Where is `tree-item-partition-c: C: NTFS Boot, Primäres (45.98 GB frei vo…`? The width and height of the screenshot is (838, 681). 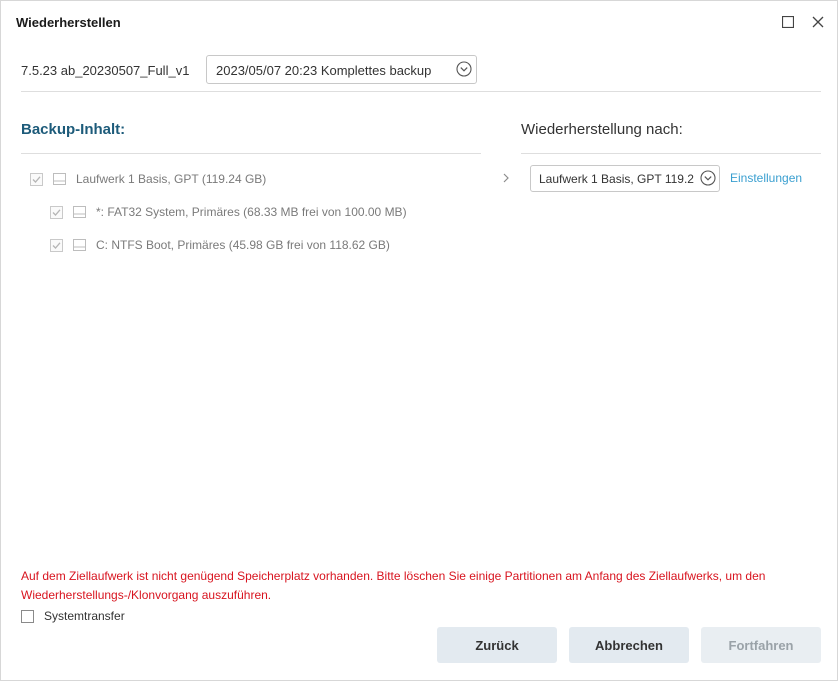 tree-item-partition-c: C: NTFS Boot, Primäres (45.98 GB frei vo… is located at coordinates (220, 245).